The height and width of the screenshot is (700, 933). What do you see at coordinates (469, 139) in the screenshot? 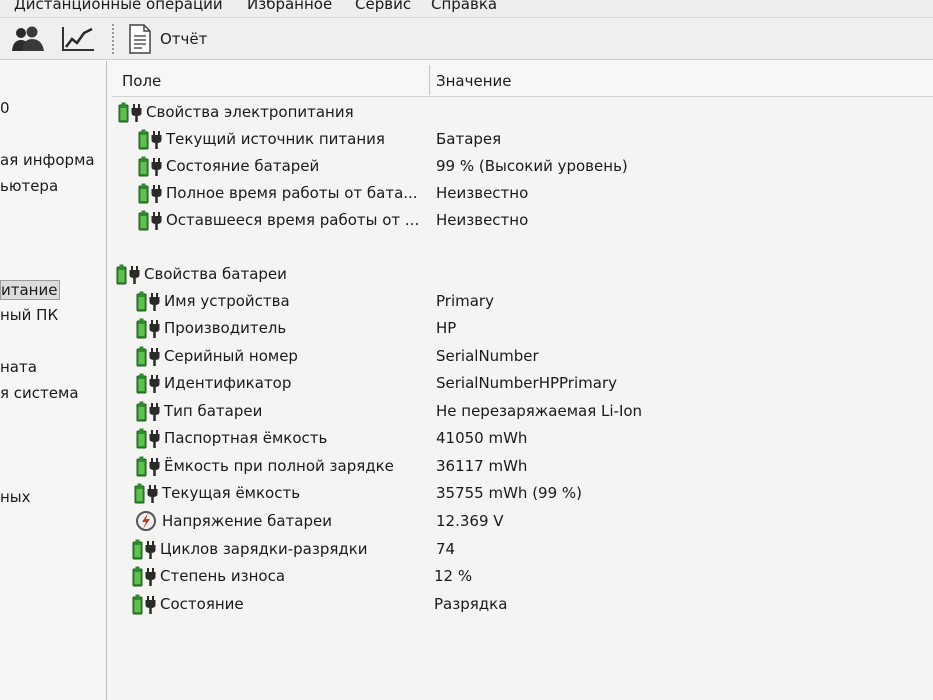
I see `field-value: Батарея` at bounding box center [469, 139].